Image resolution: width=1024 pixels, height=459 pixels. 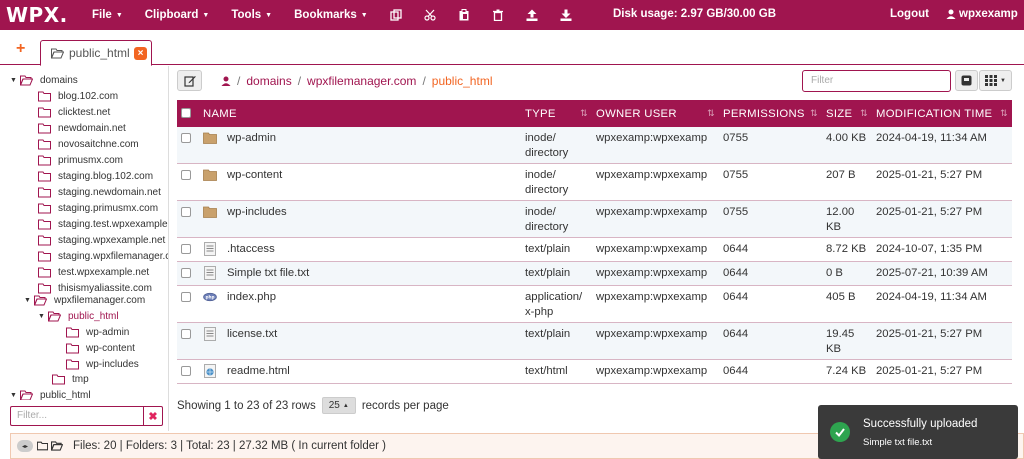 I want to click on menu-file: File ▼, so click(x=107, y=15).